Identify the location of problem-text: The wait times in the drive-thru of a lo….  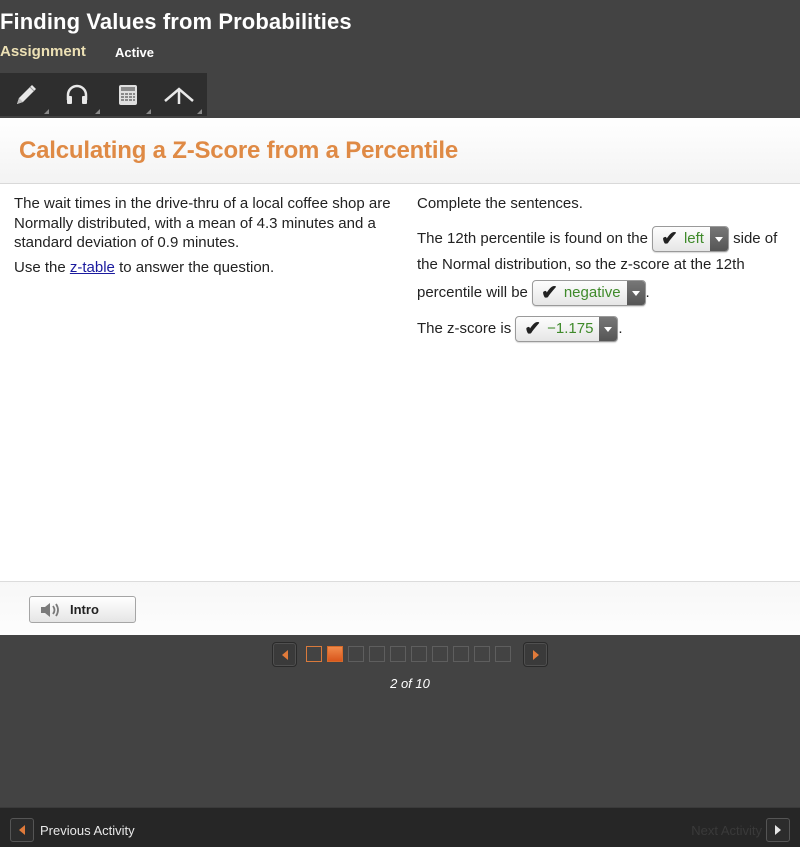
(202, 223).